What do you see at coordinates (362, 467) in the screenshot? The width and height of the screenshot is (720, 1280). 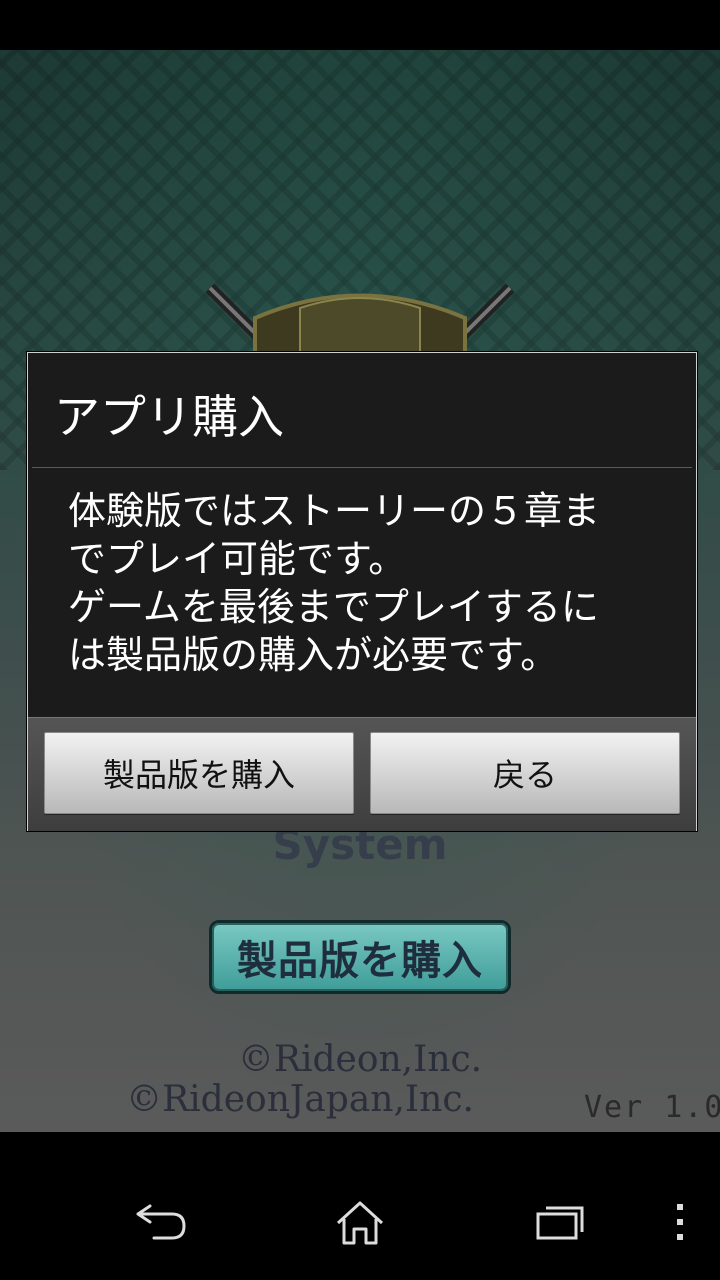 I see `dialog-divider` at bounding box center [362, 467].